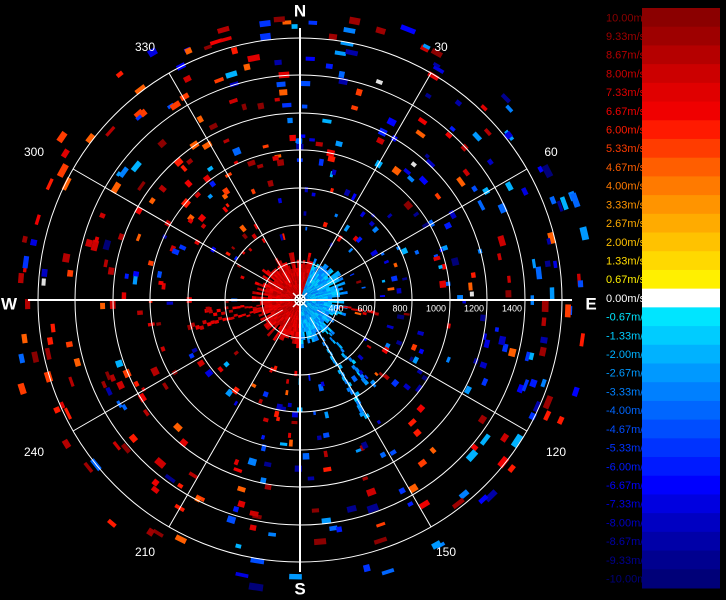 The image size is (726, 600). What do you see at coordinates (627, 523) in the screenshot?
I see `scale-label: -8.00m/s` at bounding box center [627, 523].